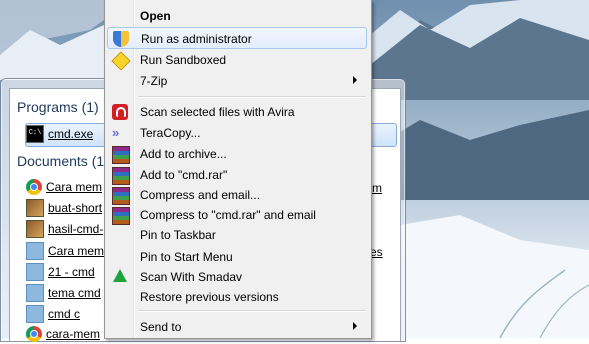 The width and height of the screenshot is (589, 344). I want to click on smadav-icon, so click(120, 275).